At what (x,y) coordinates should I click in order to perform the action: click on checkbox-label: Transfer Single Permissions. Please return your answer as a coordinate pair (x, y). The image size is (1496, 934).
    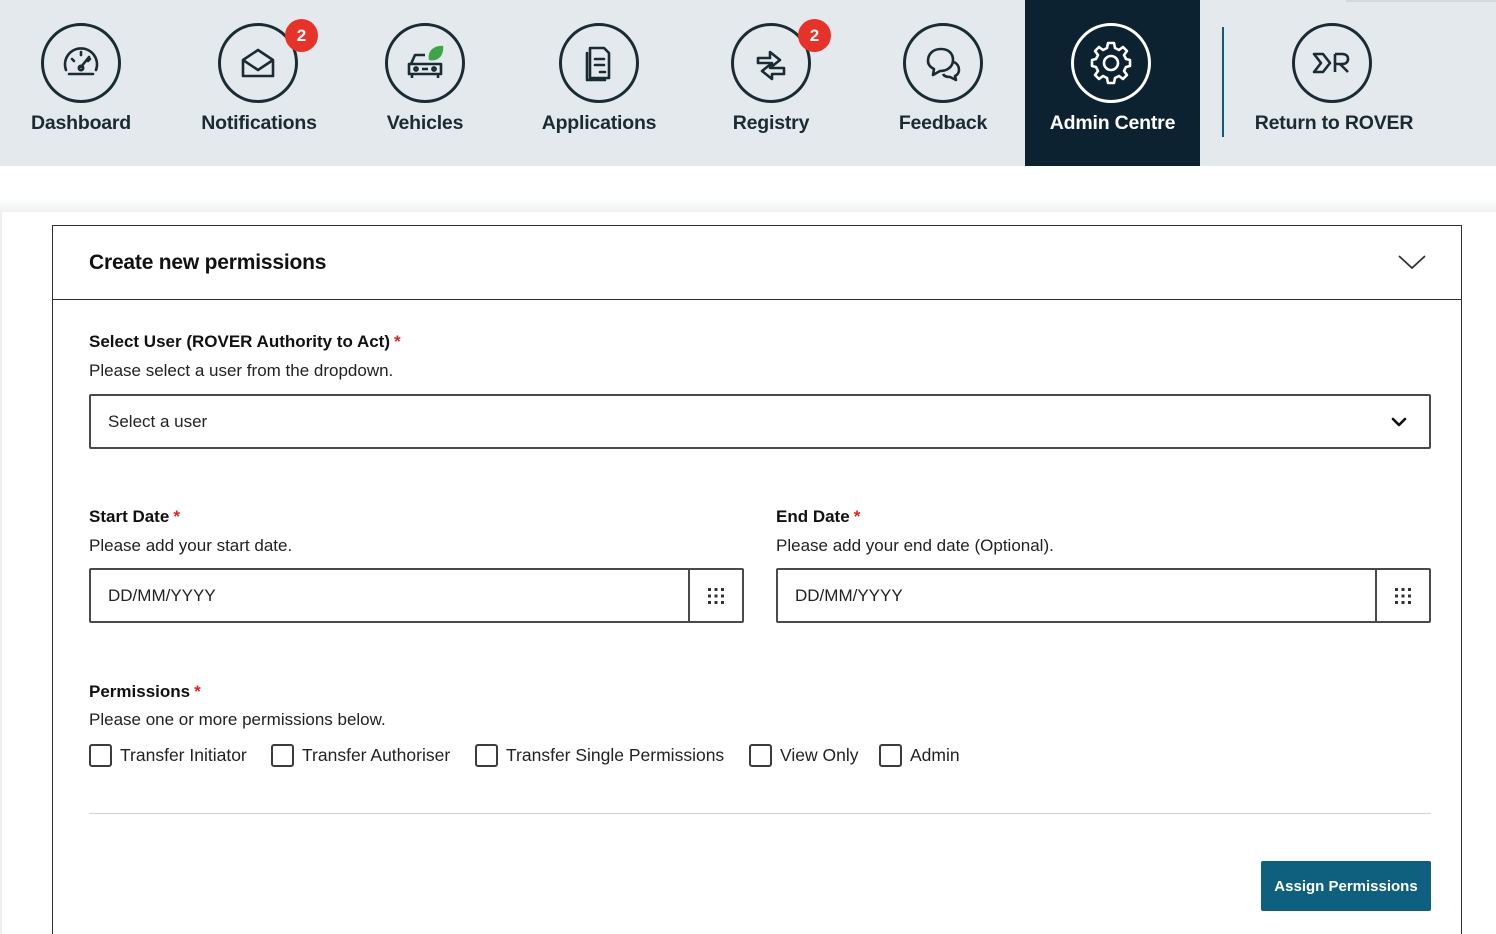
    Looking at the image, I should click on (615, 754).